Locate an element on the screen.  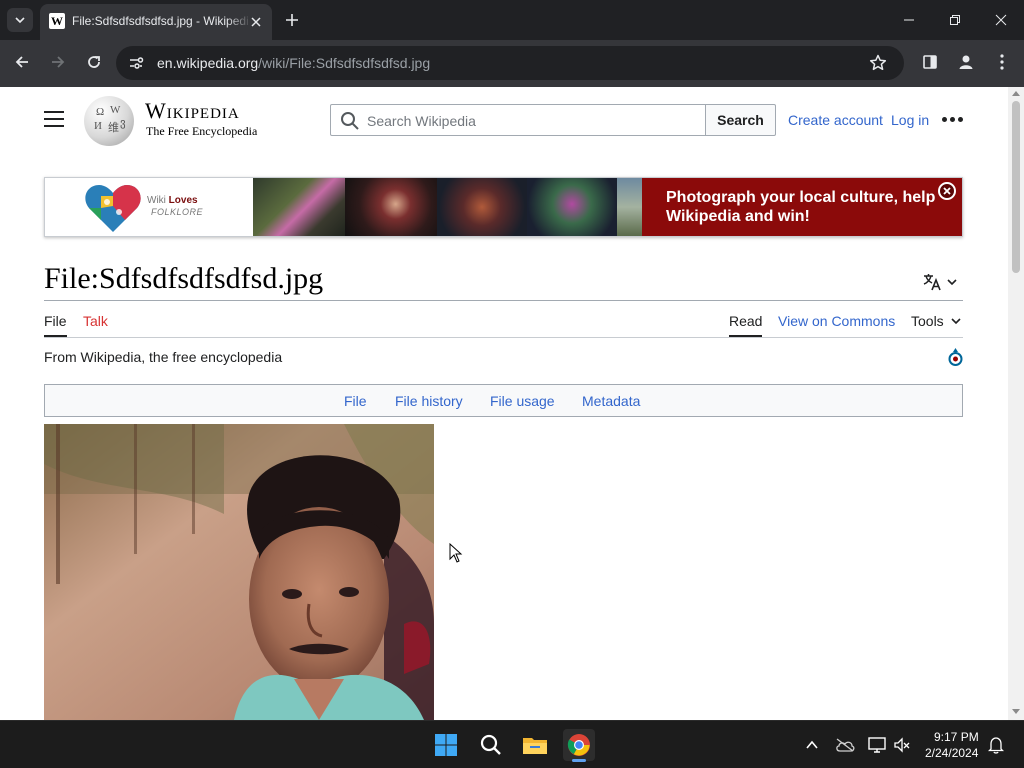
search-button: Search is located at coordinates (740, 120).